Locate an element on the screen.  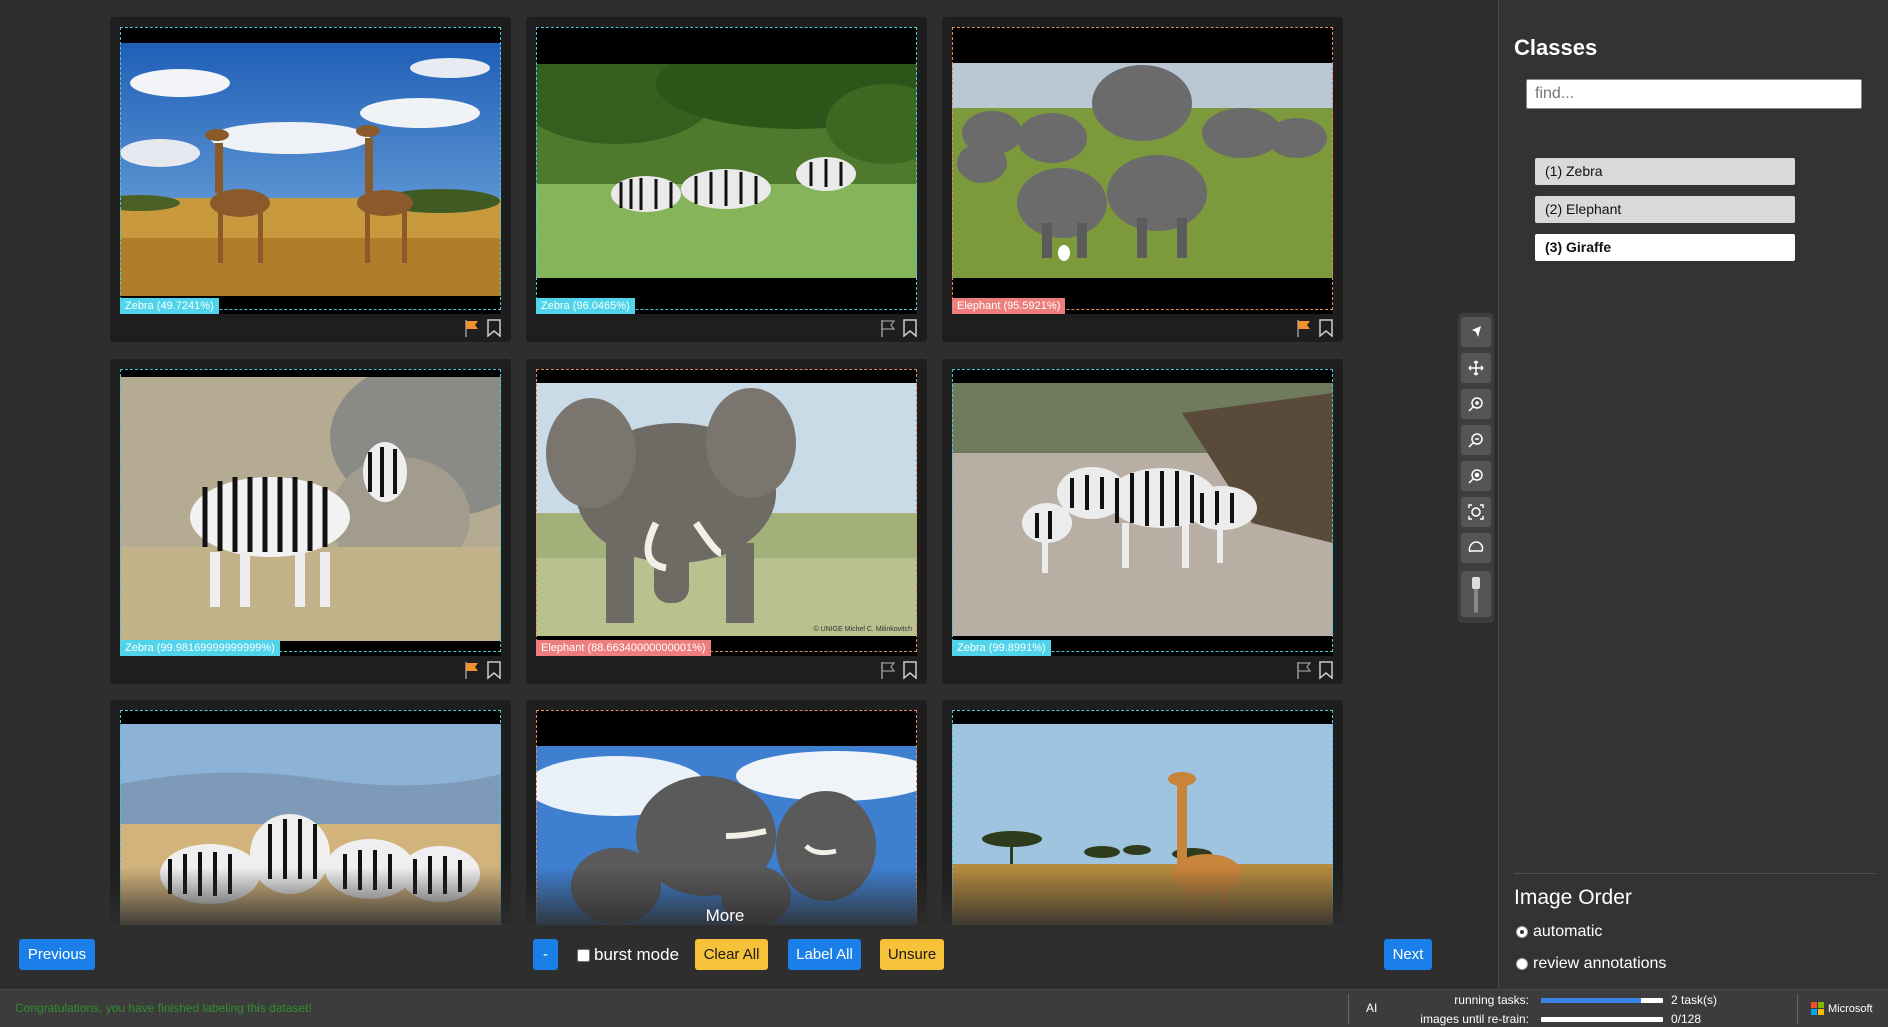
image-zebra-side is located at coordinates (310, 509).